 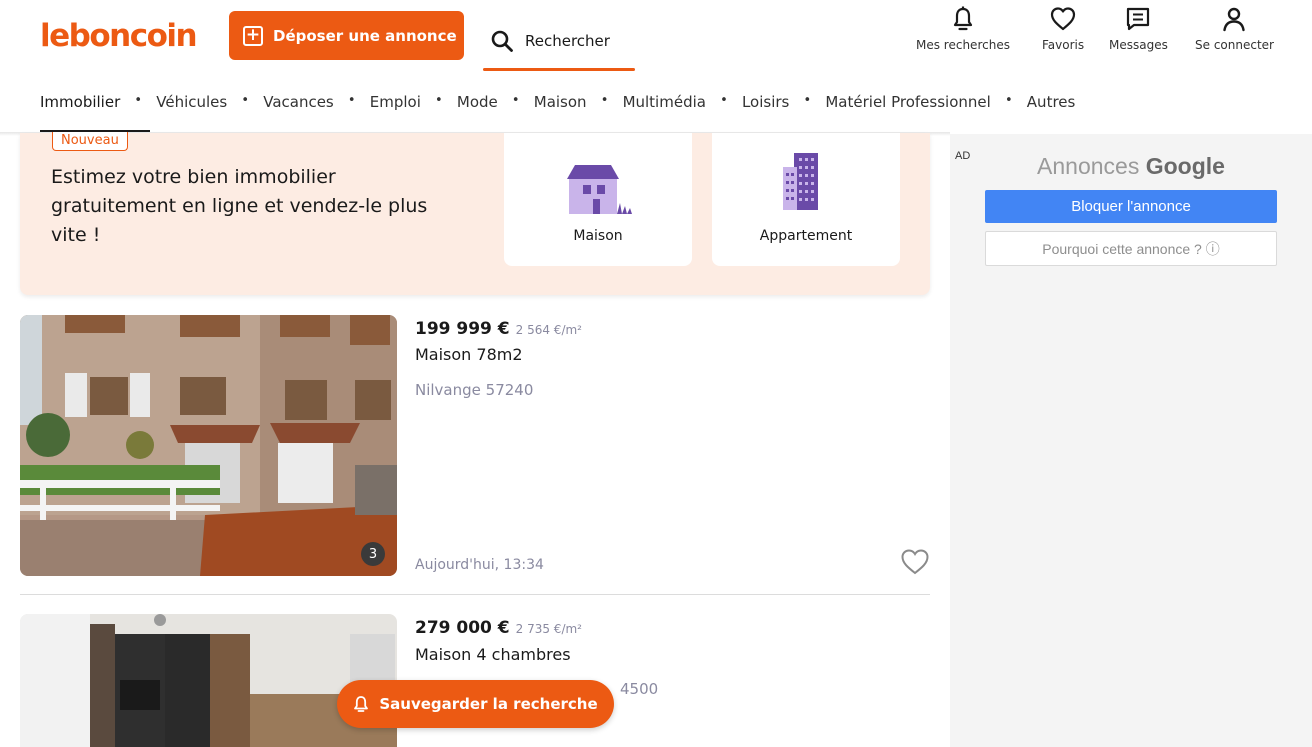 What do you see at coordinates (1138, 19) in the screenshot?
I see `message-icon` at bounding box center [1138, 19].